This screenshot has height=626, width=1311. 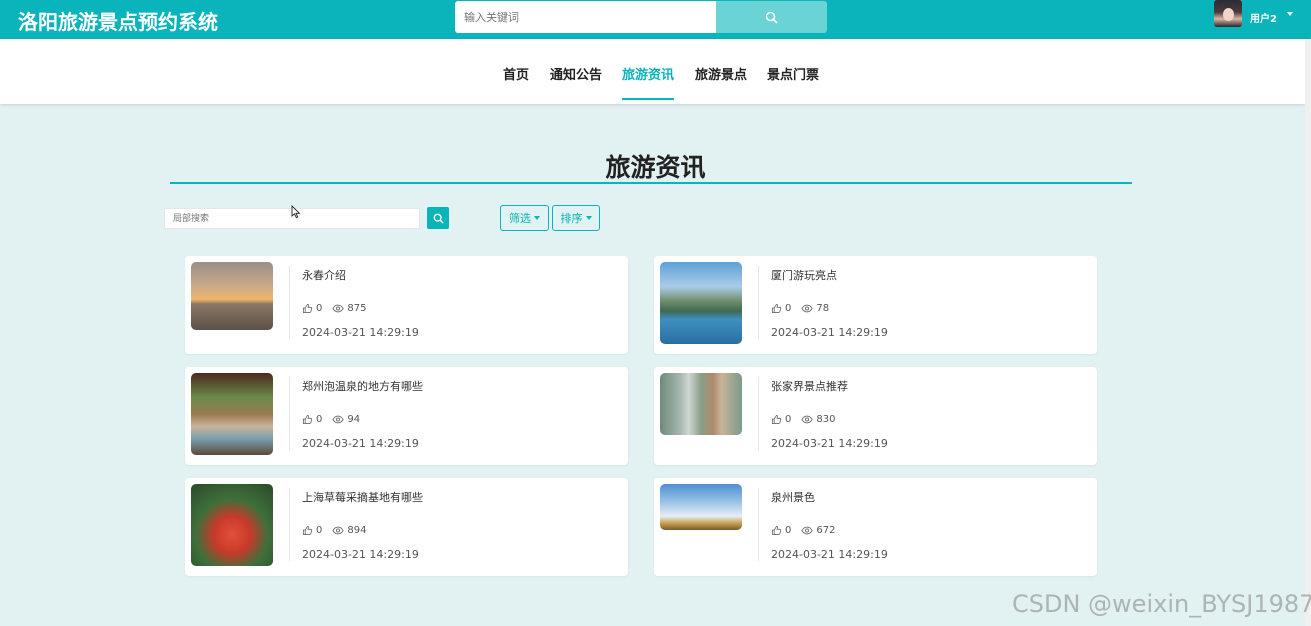 What do you see at coordinates (651, 183) in the screenshot?
I see `title-divider` at bounding box center [651, 183].